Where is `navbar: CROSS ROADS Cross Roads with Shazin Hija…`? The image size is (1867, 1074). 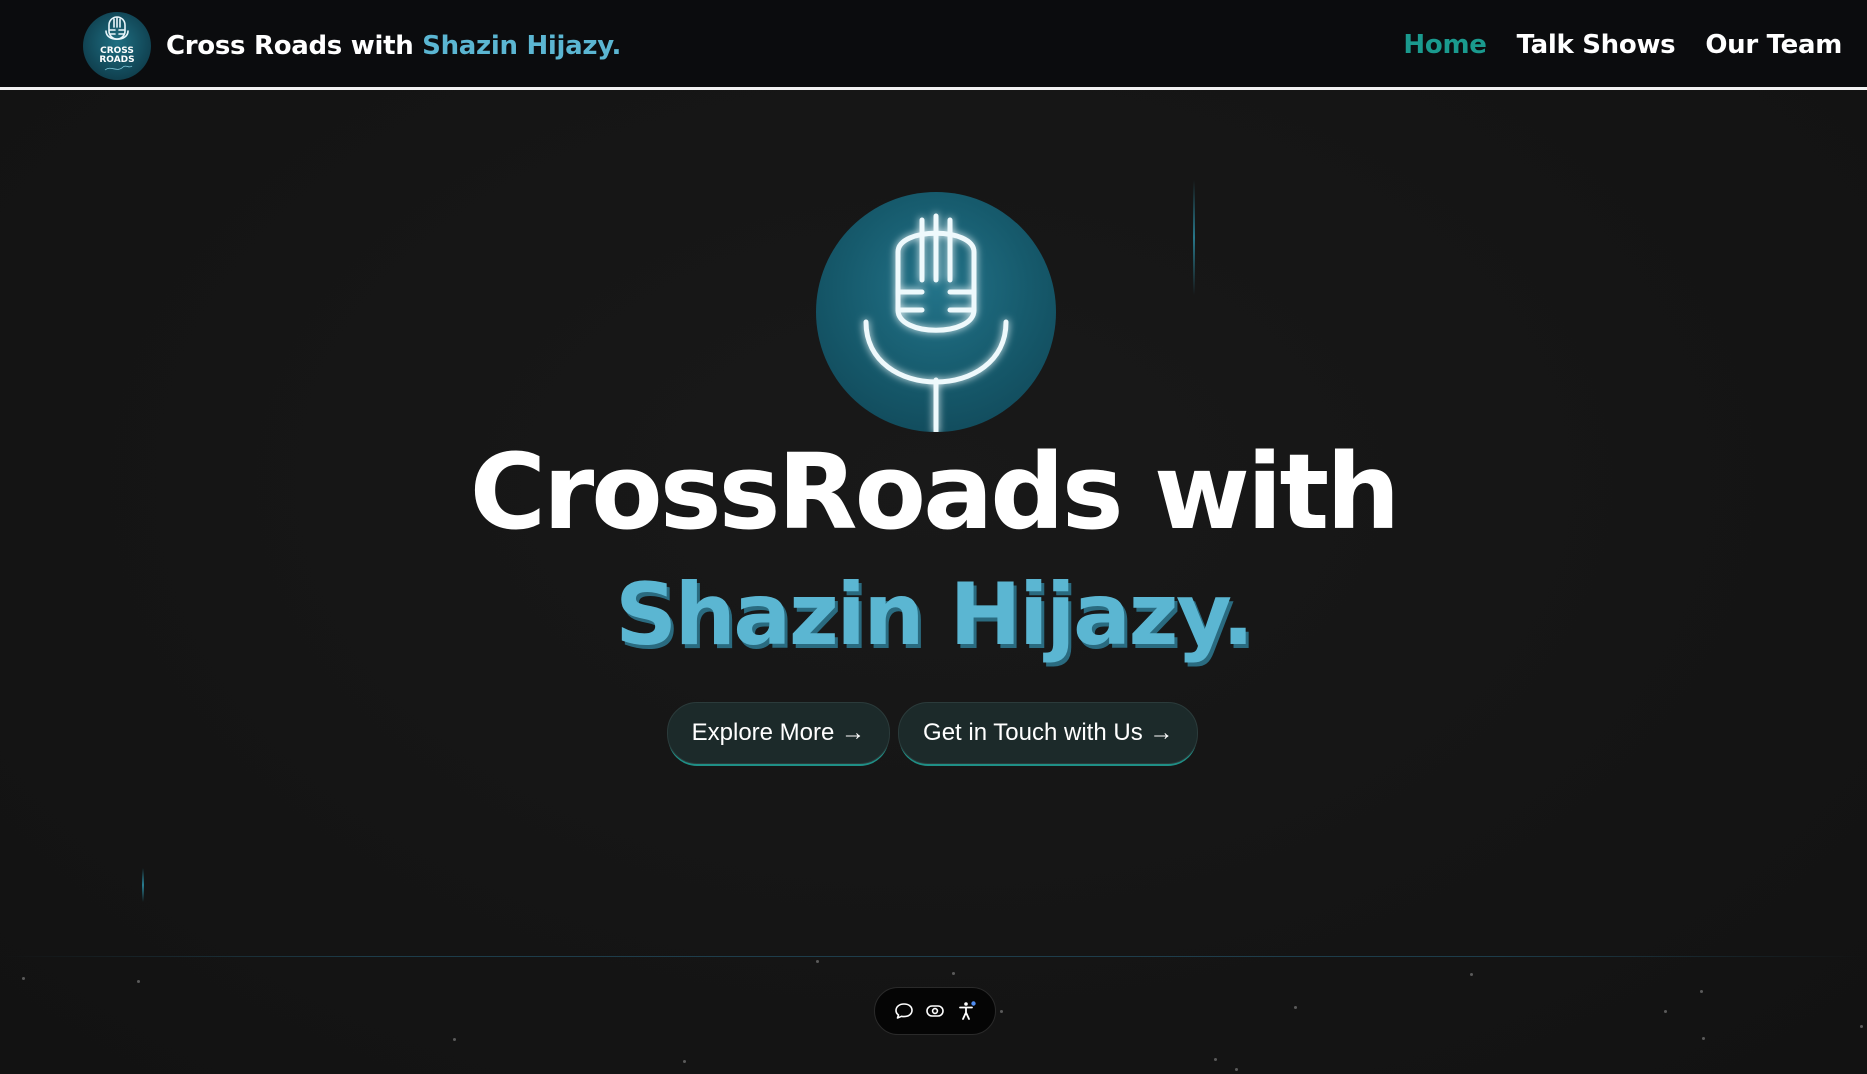 navbar: CROSS ROADS Cross Roads with Shazin Hija… is located at coordinates (933, 45).